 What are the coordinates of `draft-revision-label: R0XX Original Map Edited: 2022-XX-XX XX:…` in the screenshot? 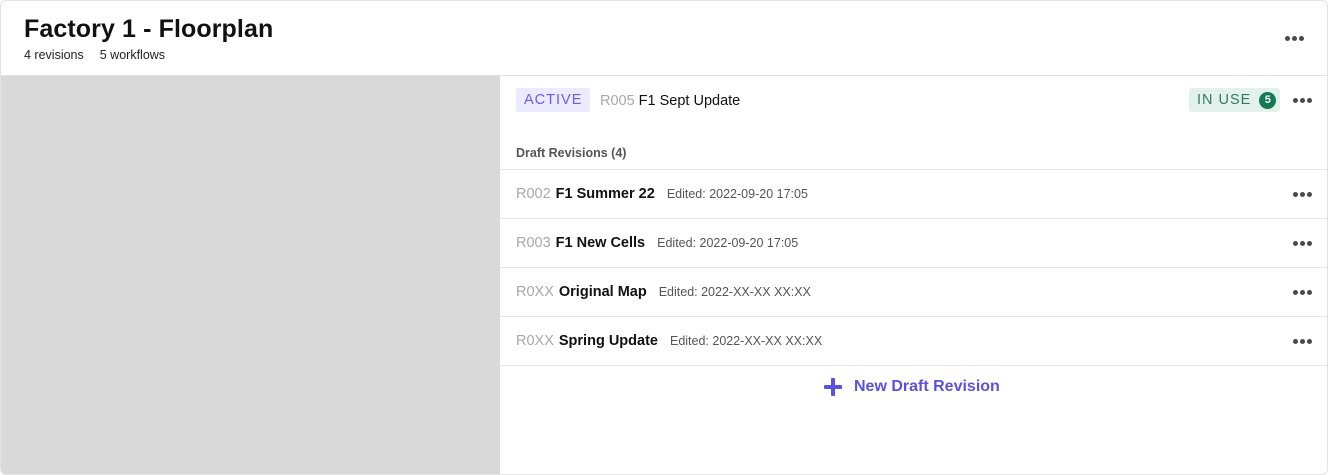 It's located at (663, 292).